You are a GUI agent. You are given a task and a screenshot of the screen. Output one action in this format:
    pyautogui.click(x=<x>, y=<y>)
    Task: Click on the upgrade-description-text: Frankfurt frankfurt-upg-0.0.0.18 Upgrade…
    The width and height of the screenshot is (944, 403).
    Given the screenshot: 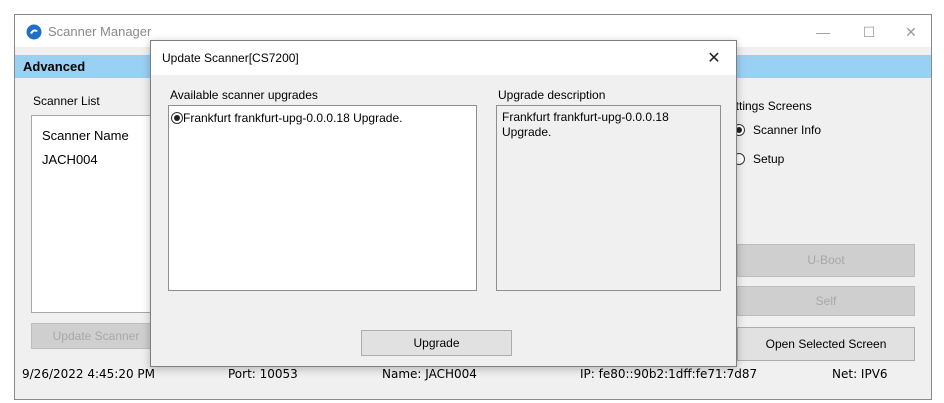 What is the action you would take?
    pyautogui.click(x=585, y=124)
    